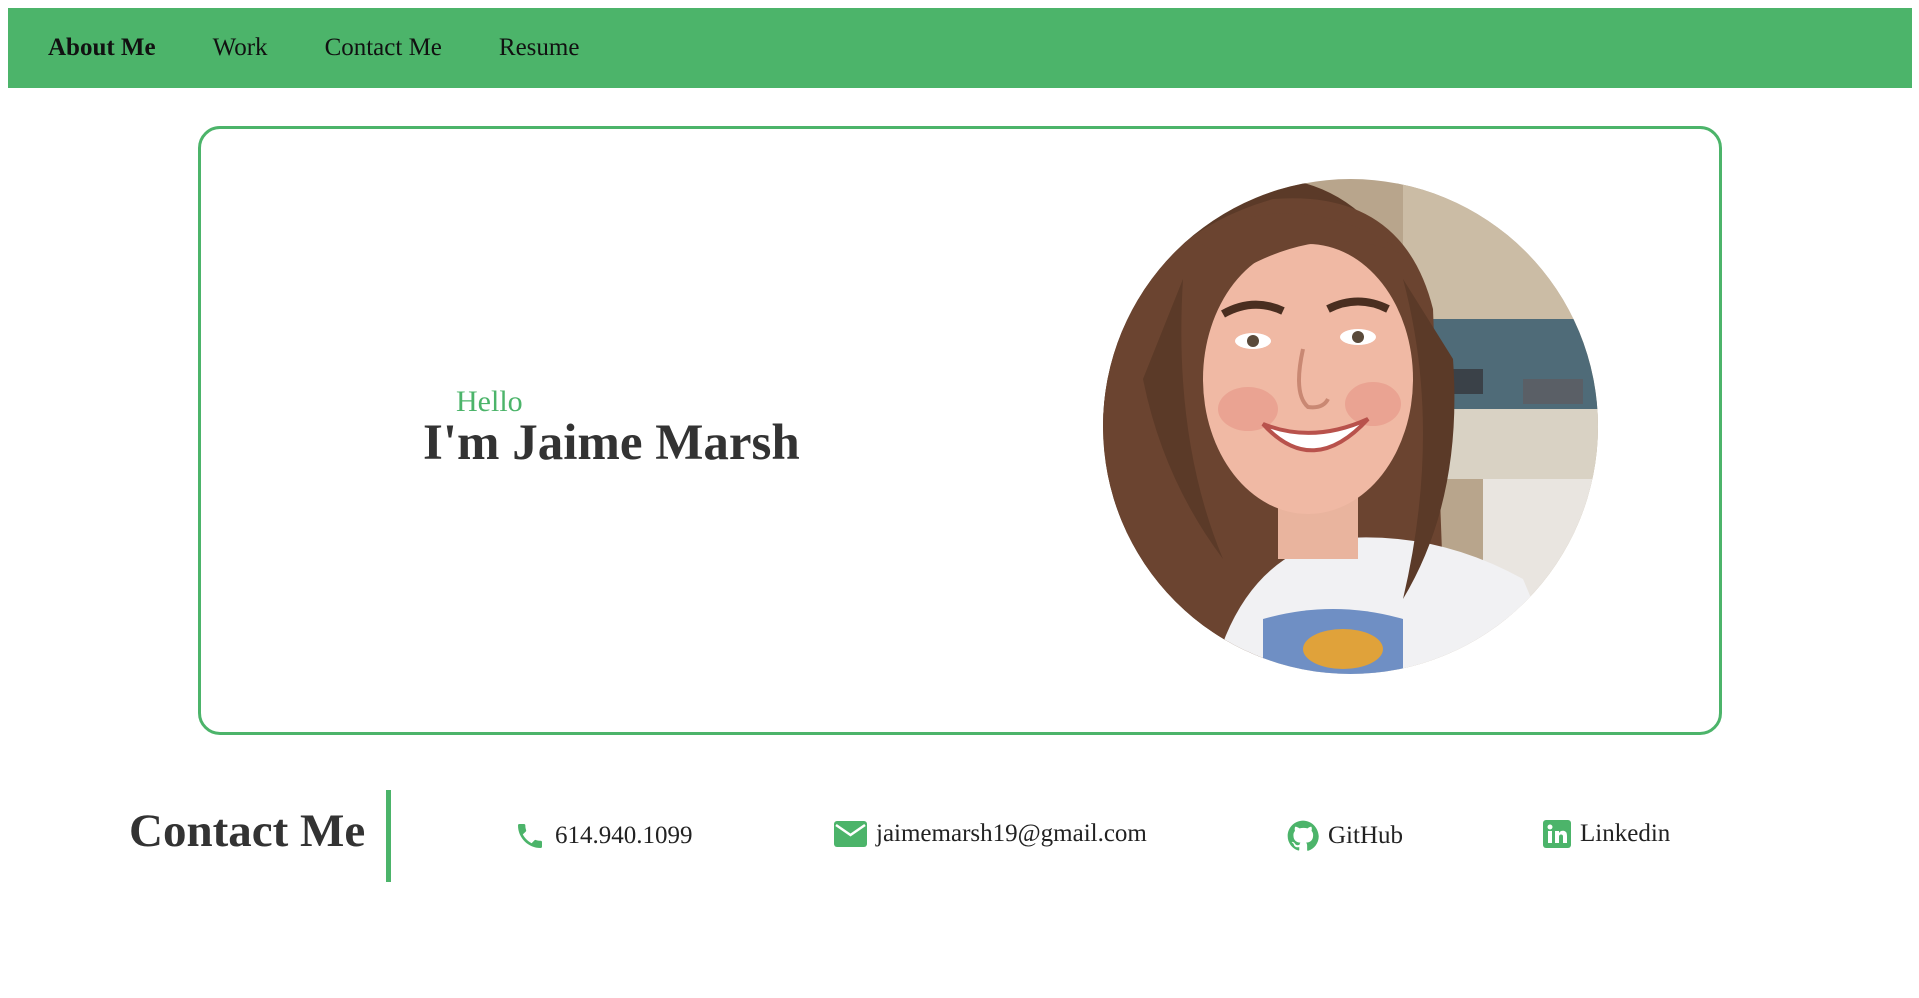 This screenshot has height=998, width=1919. What do you see at coordinates (102, 48) in the screenshot?
I see `nav-about-me: About Me` at bounding box center [102, 48].